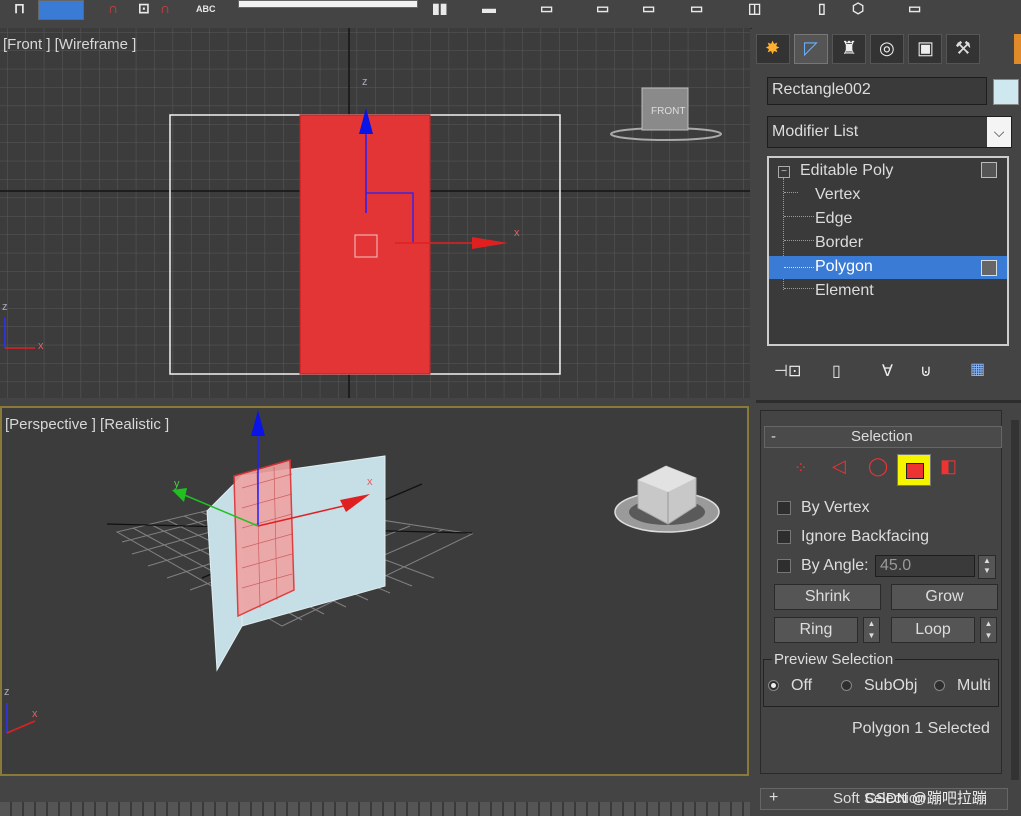  What do you see at coordinates (827, 597) in the screenshot?
I see `shrink-button: Shrink` at bounding box center [827, 597].